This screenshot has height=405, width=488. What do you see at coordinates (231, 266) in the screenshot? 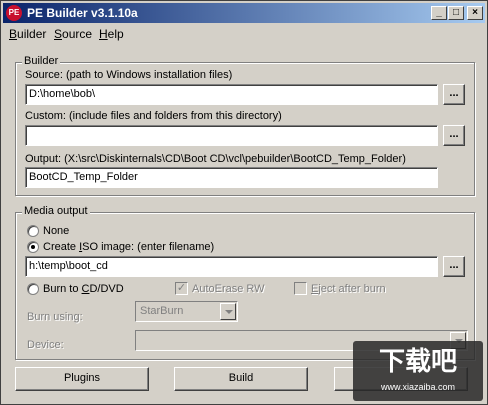
I see `iso-filename-input: h:\temp\boot_cd` at bounding box center [231, 266].